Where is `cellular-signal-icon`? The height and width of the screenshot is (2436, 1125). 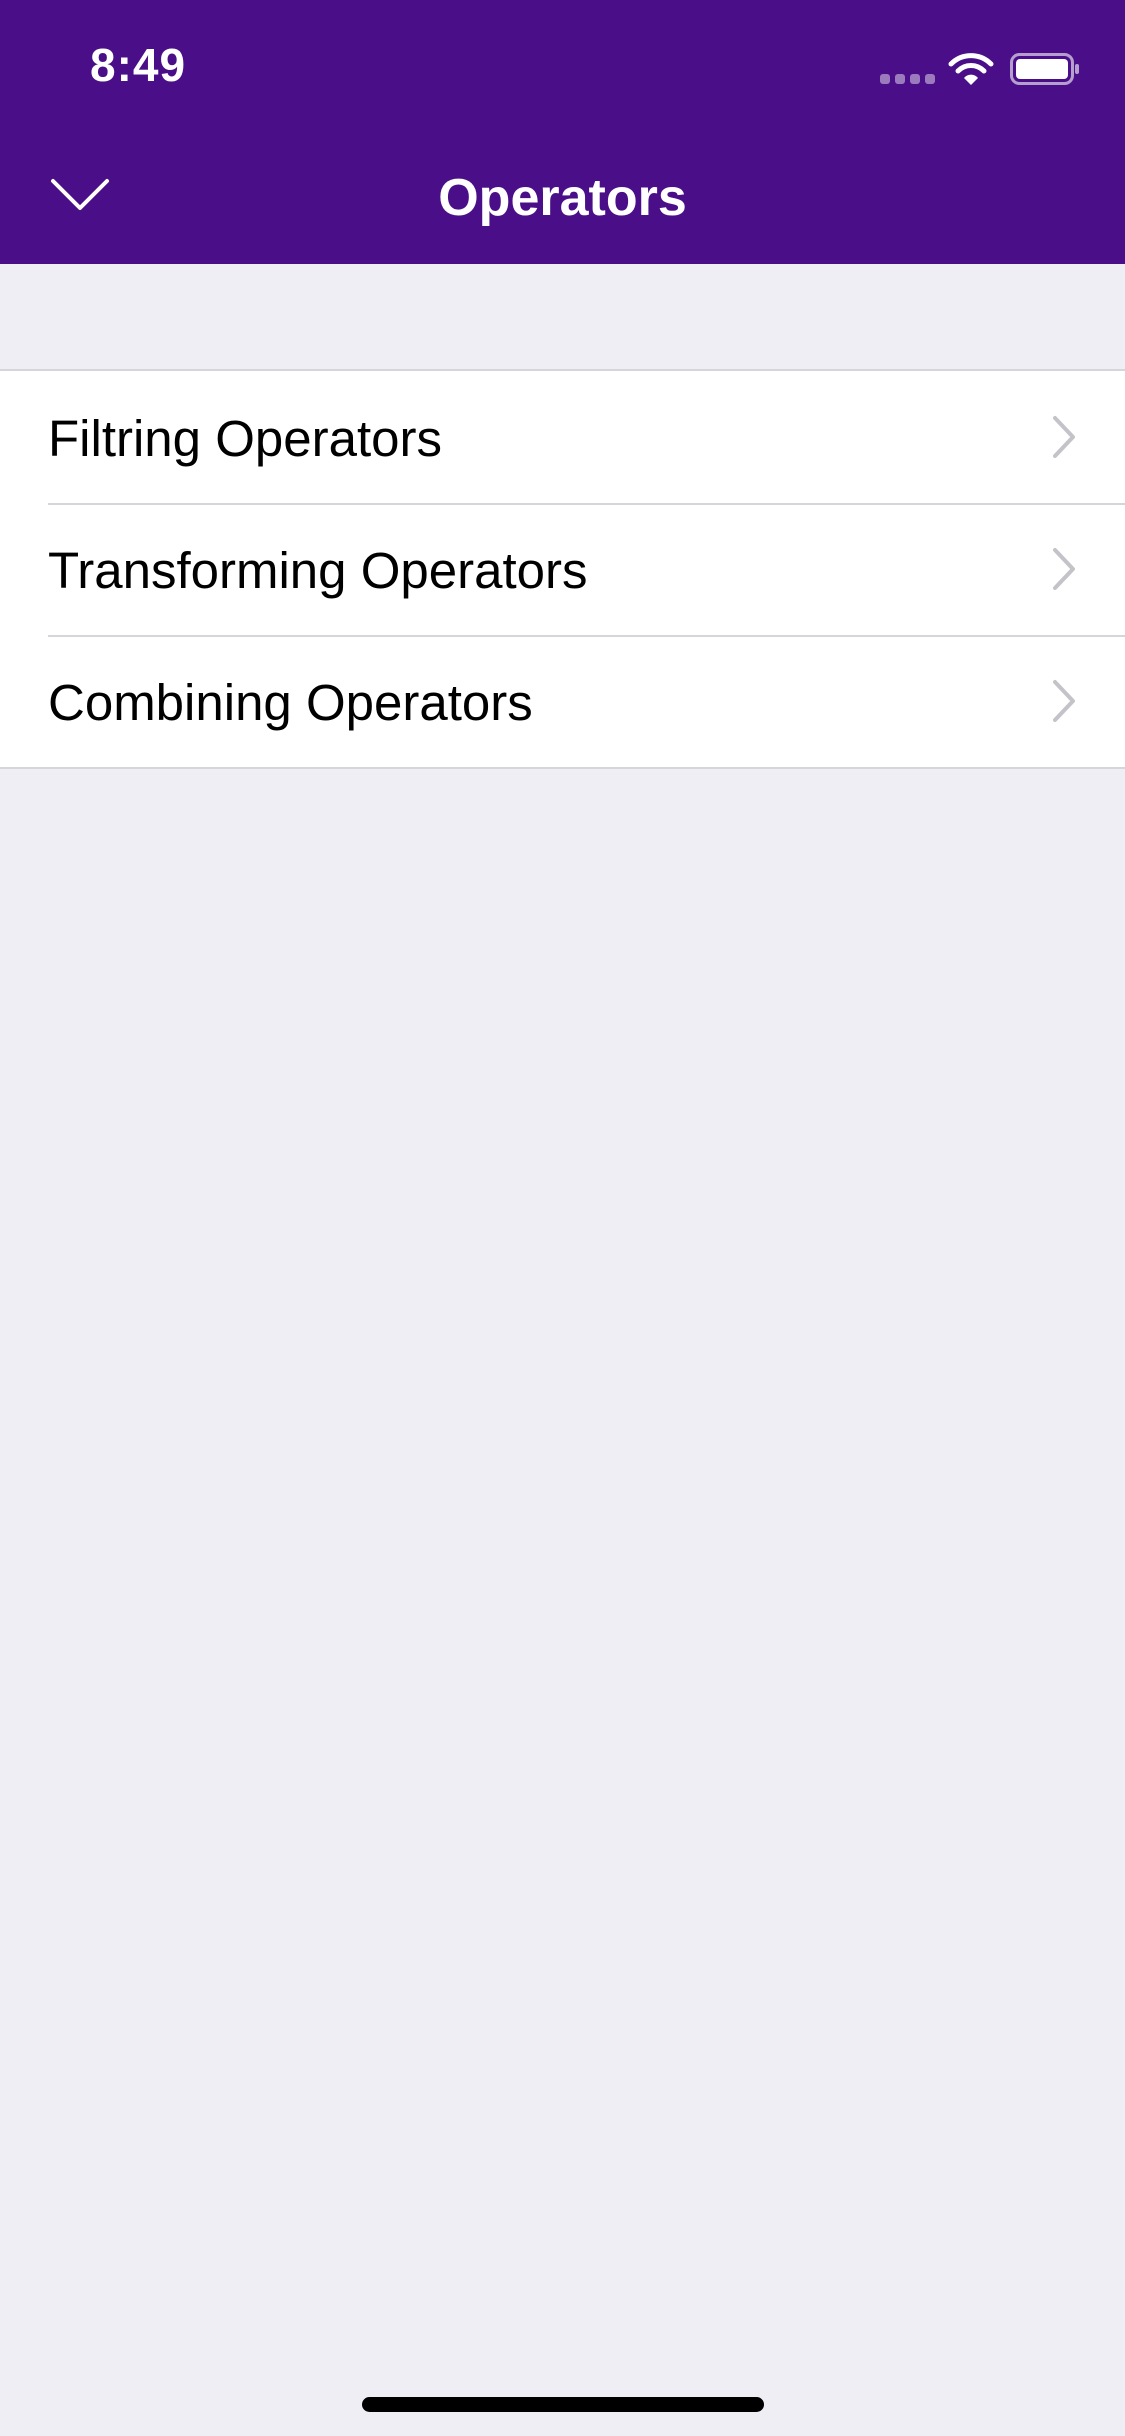
cellular-signal-icon is located at coordinates (908, 79).